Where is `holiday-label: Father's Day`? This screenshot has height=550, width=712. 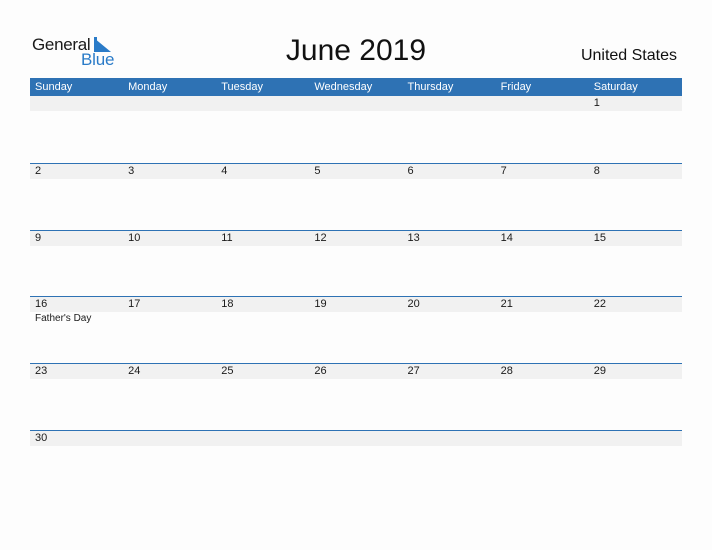 holiday-label: Father's Day is located at coordinates (63, 318).